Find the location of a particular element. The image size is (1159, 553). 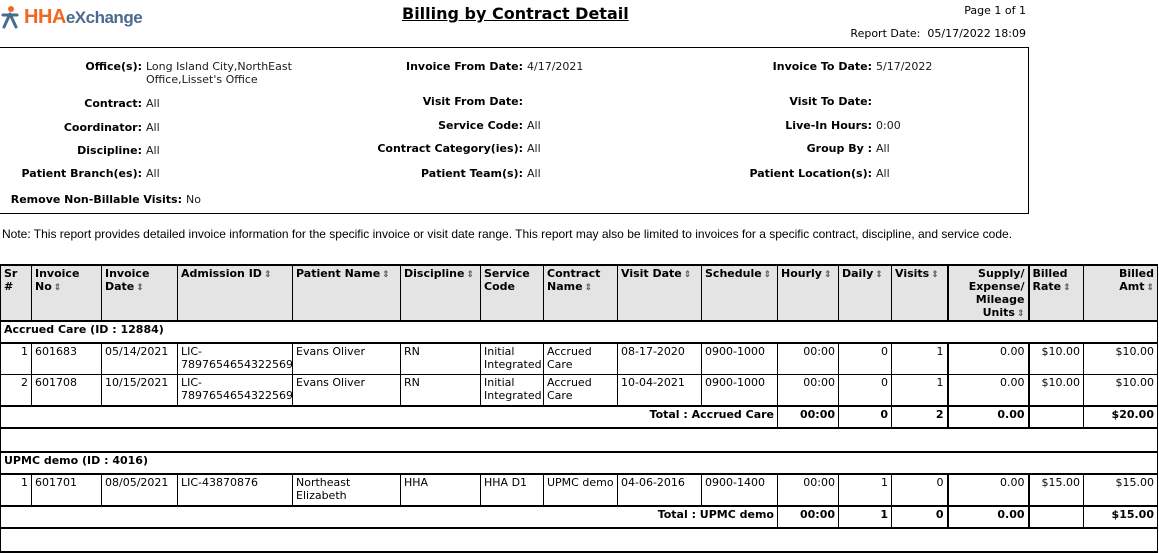

column-header-billed-amt: Billed Amt ⇕ is located at coordinates (1120, 293).